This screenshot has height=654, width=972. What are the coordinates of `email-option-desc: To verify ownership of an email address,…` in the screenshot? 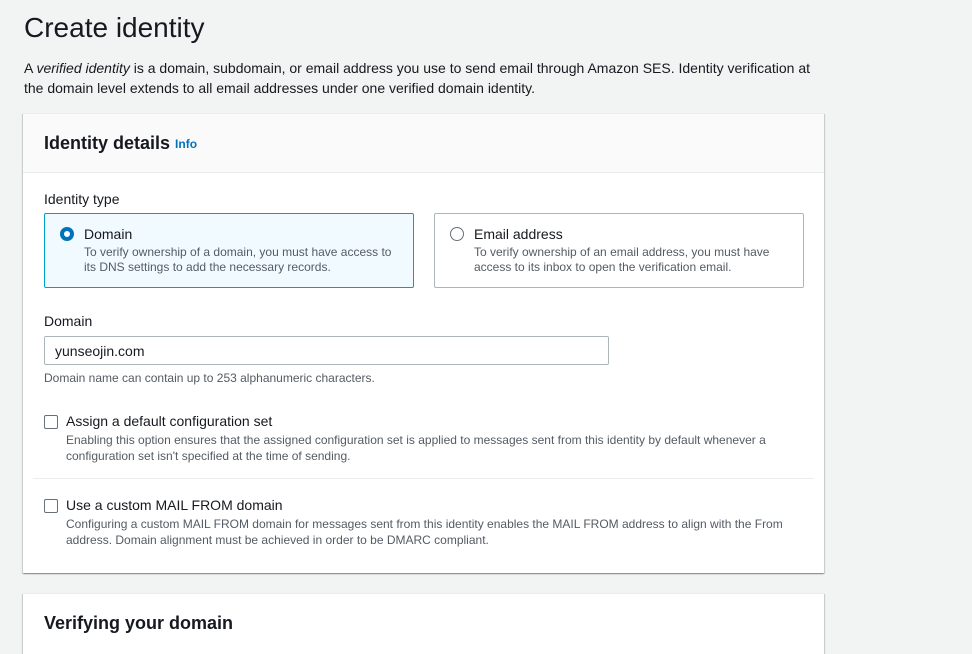 It's located at (622, 259).